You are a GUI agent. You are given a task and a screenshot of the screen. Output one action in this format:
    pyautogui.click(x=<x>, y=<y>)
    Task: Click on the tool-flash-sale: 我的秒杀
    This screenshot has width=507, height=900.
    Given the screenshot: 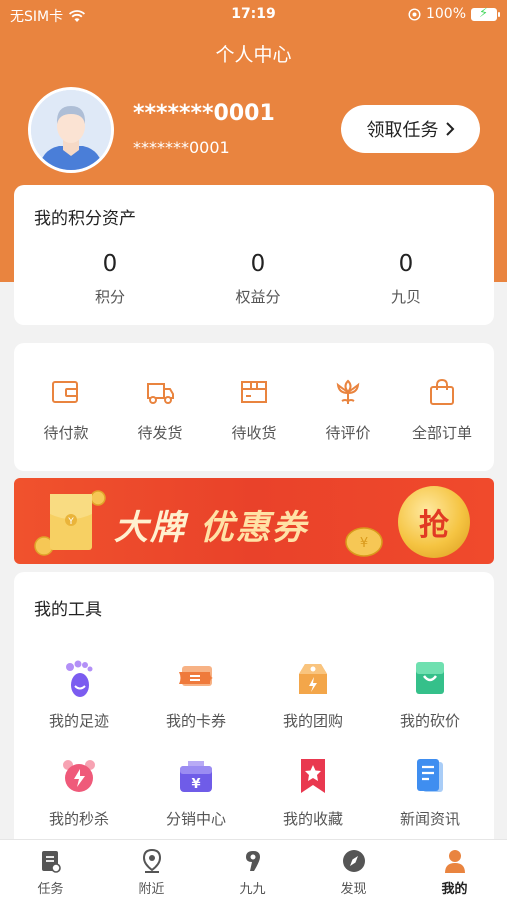 What is the action you would take?
    pyautogui.click(x=79, y=792)
    